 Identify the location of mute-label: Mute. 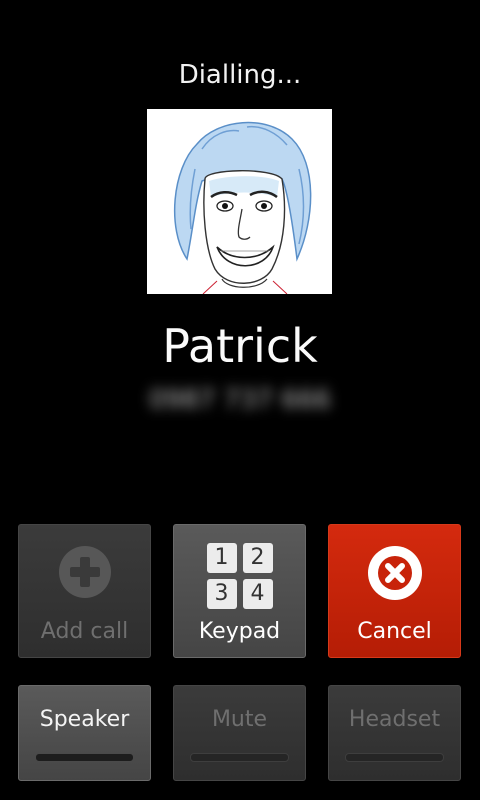
(239, 719).